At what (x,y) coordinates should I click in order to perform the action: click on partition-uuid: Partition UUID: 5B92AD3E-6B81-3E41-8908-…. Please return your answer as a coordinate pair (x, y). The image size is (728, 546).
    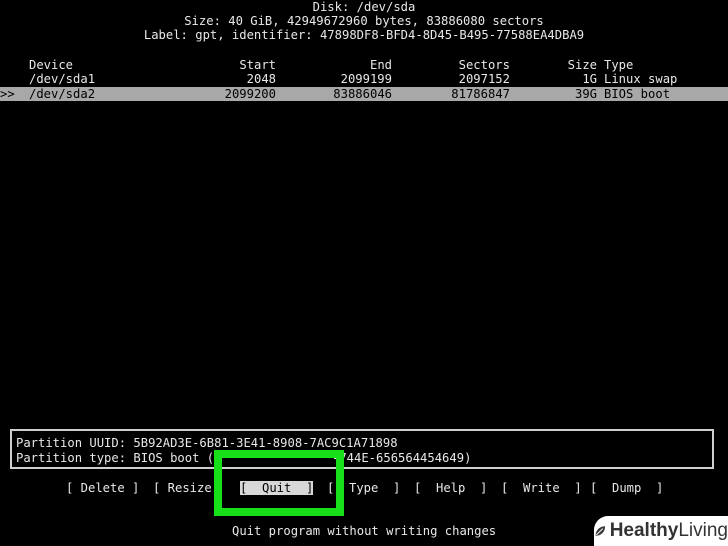
    Looking at the image, I should click on (207, 443).